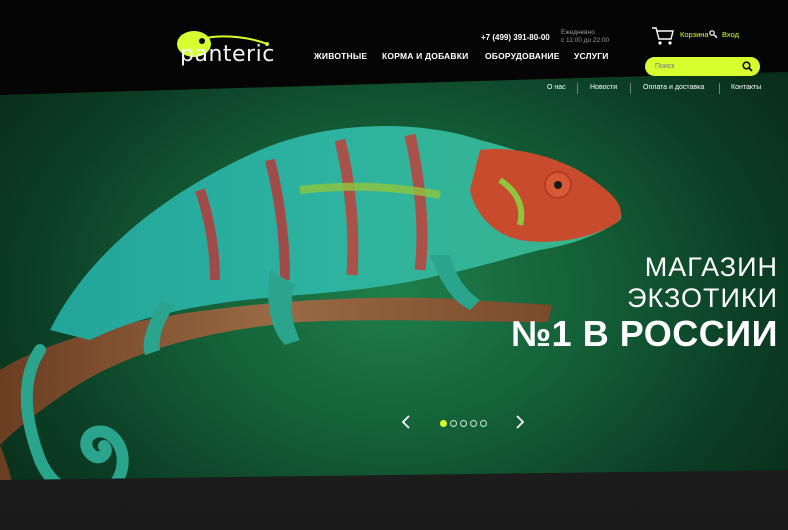  Describe the element at coordinates (673, 87) in the screenshot. I see `subnav-delivery: Оплата и доставка` at that location.